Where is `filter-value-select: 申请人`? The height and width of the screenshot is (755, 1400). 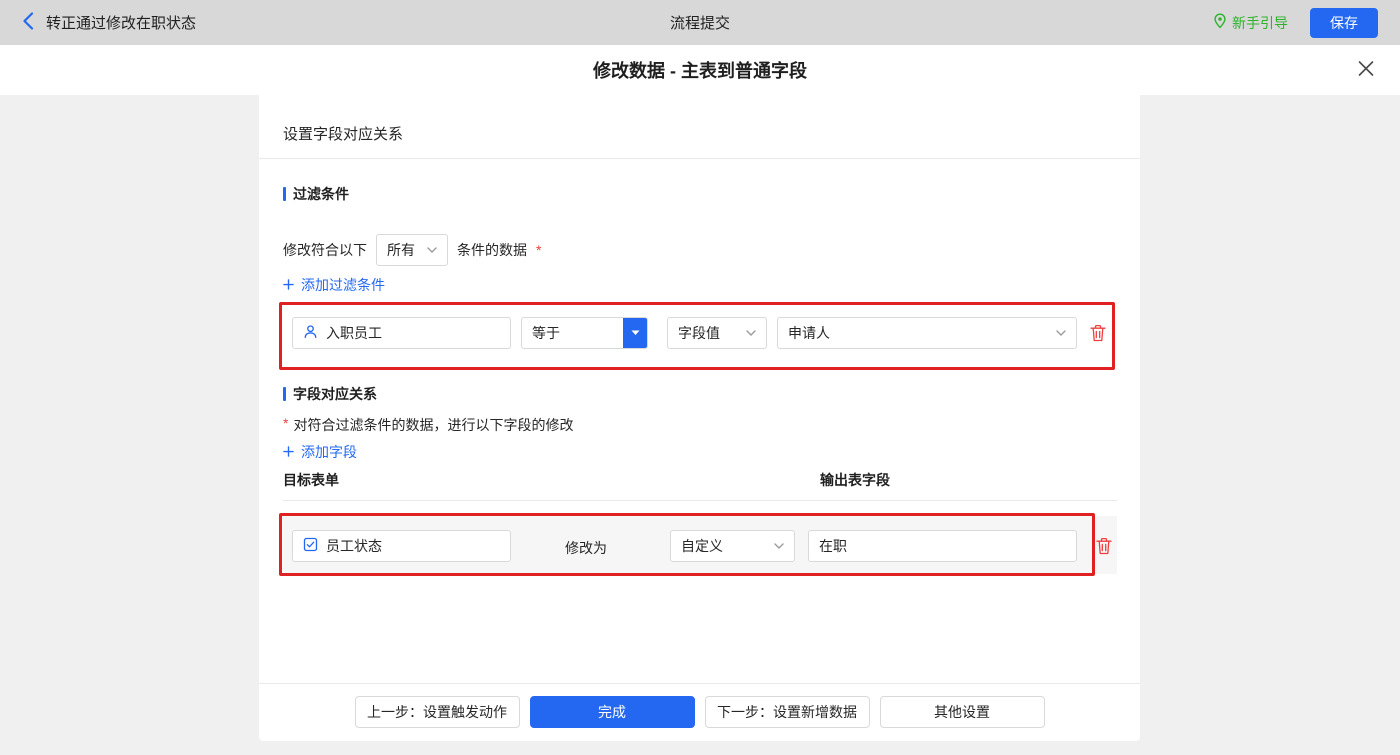 filter-value-select: 申请人 is located at coordinates (927, 333).